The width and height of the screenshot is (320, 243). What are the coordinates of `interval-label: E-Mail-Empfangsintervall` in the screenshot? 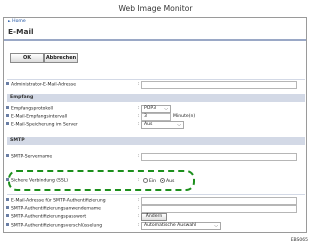 It's located at (36, 116).